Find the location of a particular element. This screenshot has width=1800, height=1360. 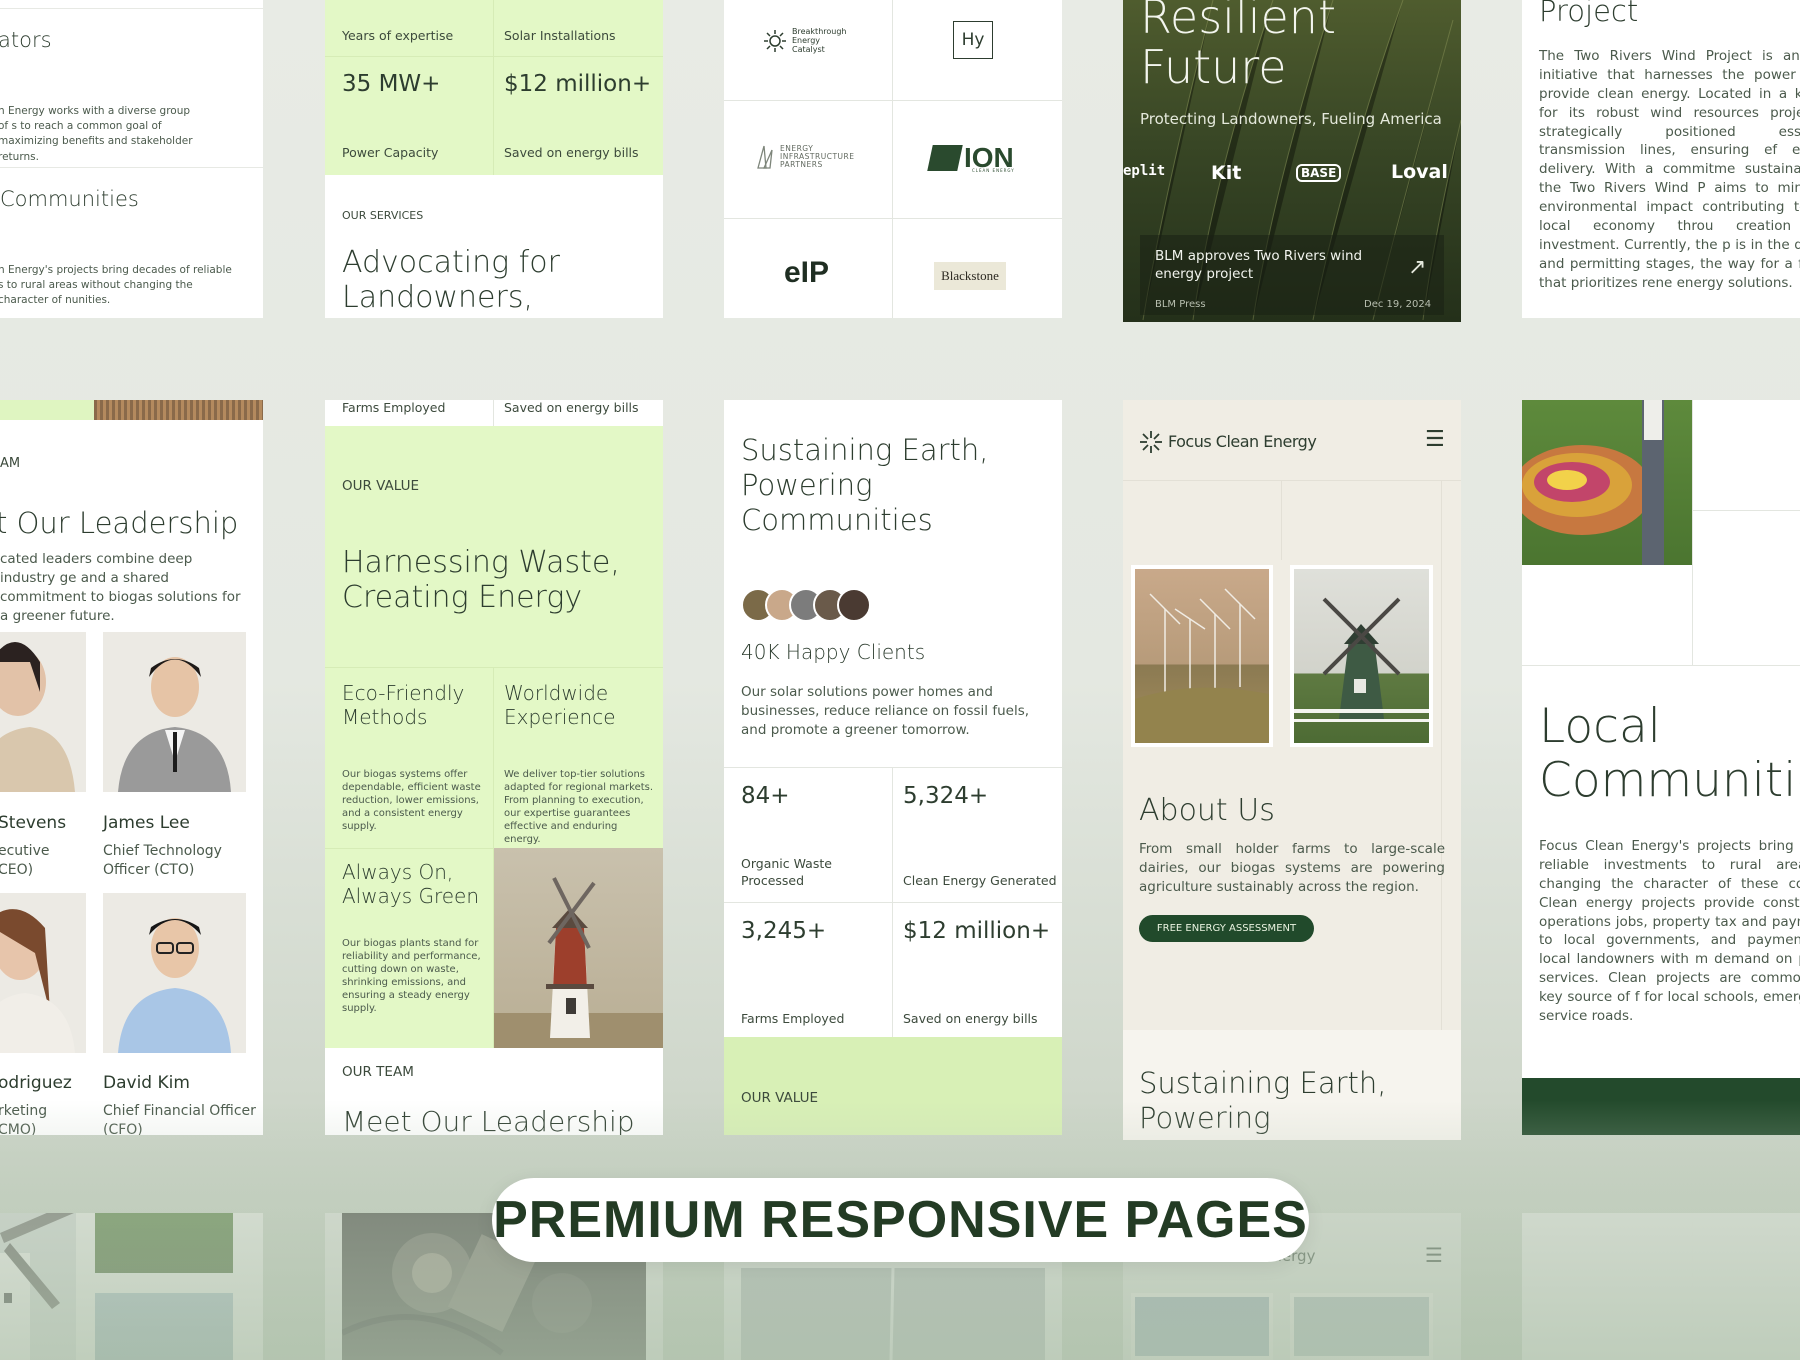

logo-breakthrough: Breakthrough Energy Catalyst is located at coordinates (808, 40).